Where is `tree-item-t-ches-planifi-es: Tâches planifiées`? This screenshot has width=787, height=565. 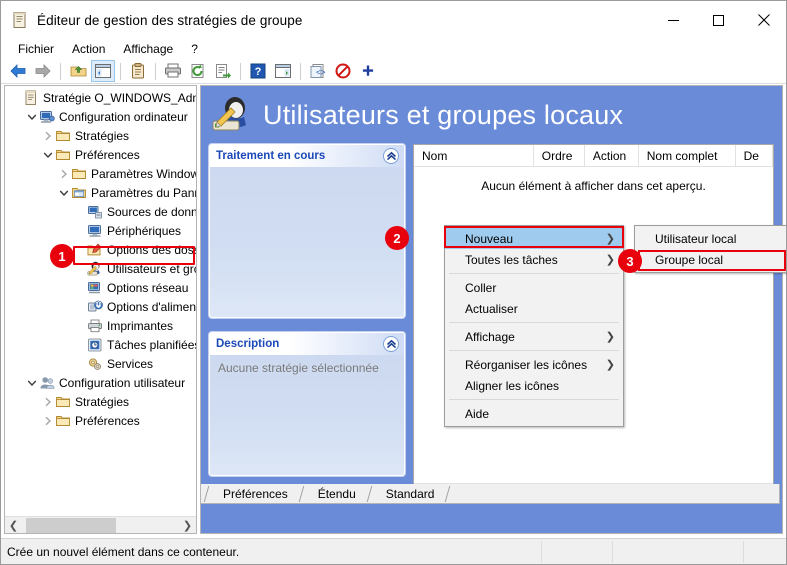 tree-item-t-ches-planifi-es: Tâches planifiées is located at coordinates (100, 344).